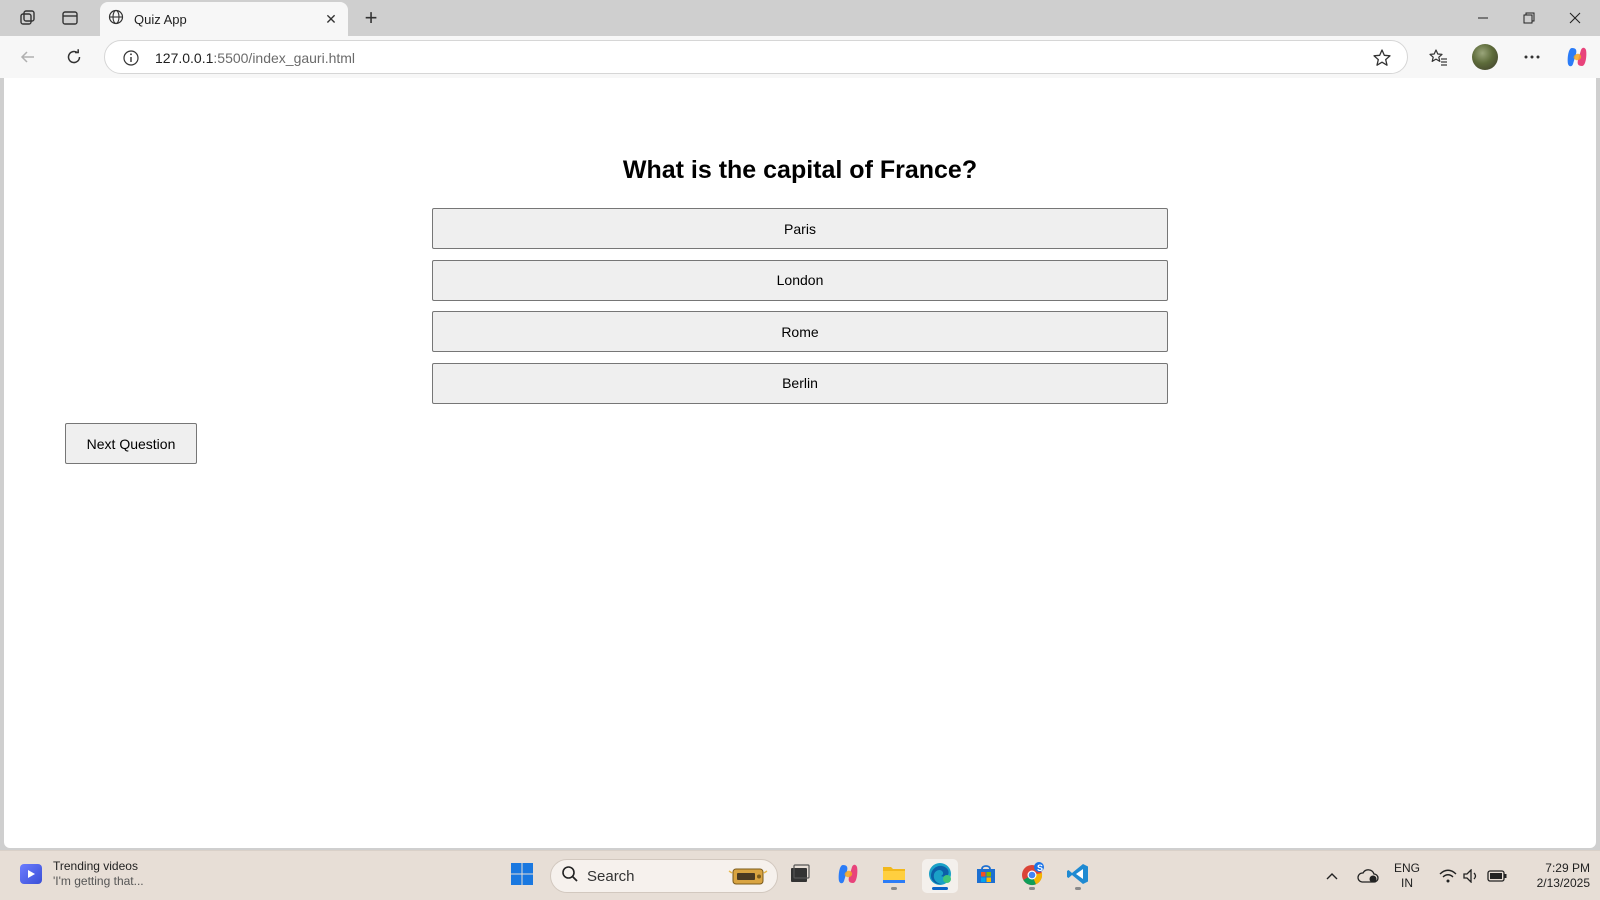  Describe the element at coordinates (800, 280) in the screenshot. I see `answer-option-london: London` at that location.